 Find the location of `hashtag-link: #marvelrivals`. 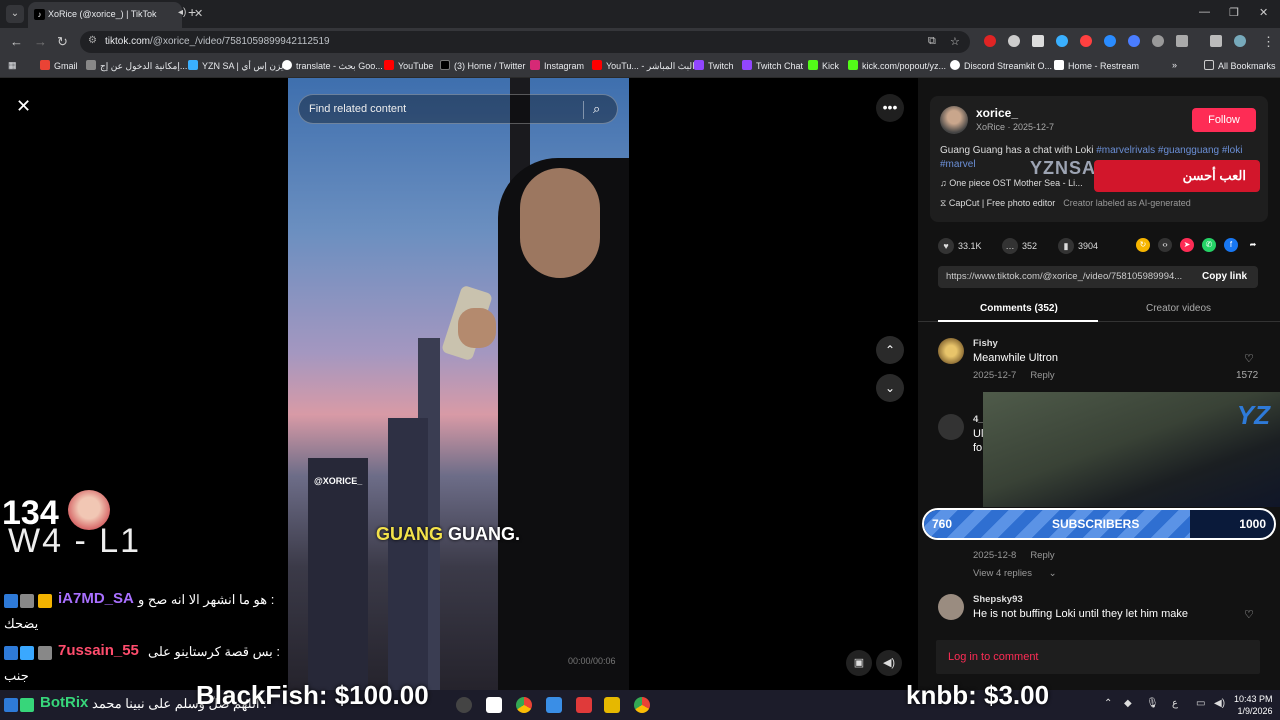

hashtag-link: #marvelrivals is located at coordinates (1125, 150).